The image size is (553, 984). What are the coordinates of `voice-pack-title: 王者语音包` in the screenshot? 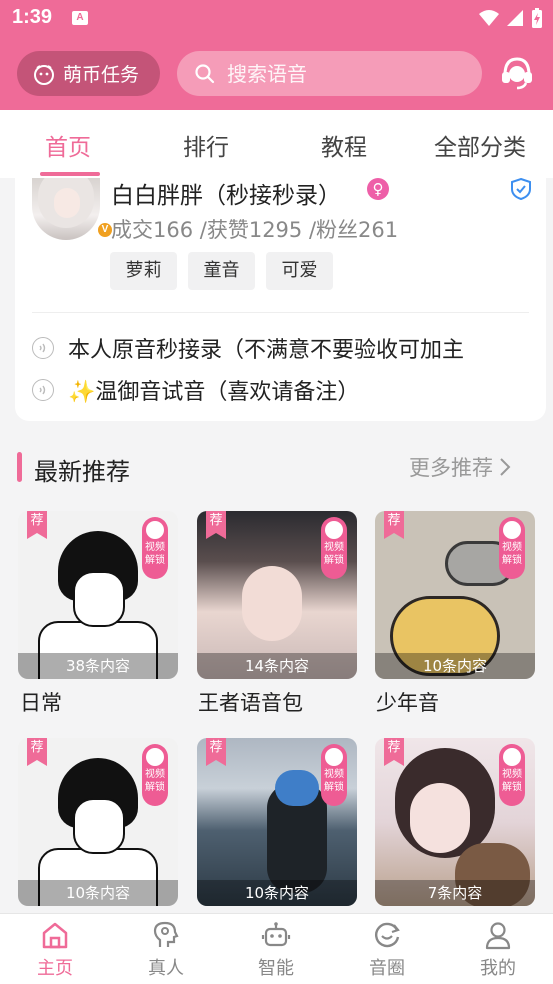 It's located at (250, 702).